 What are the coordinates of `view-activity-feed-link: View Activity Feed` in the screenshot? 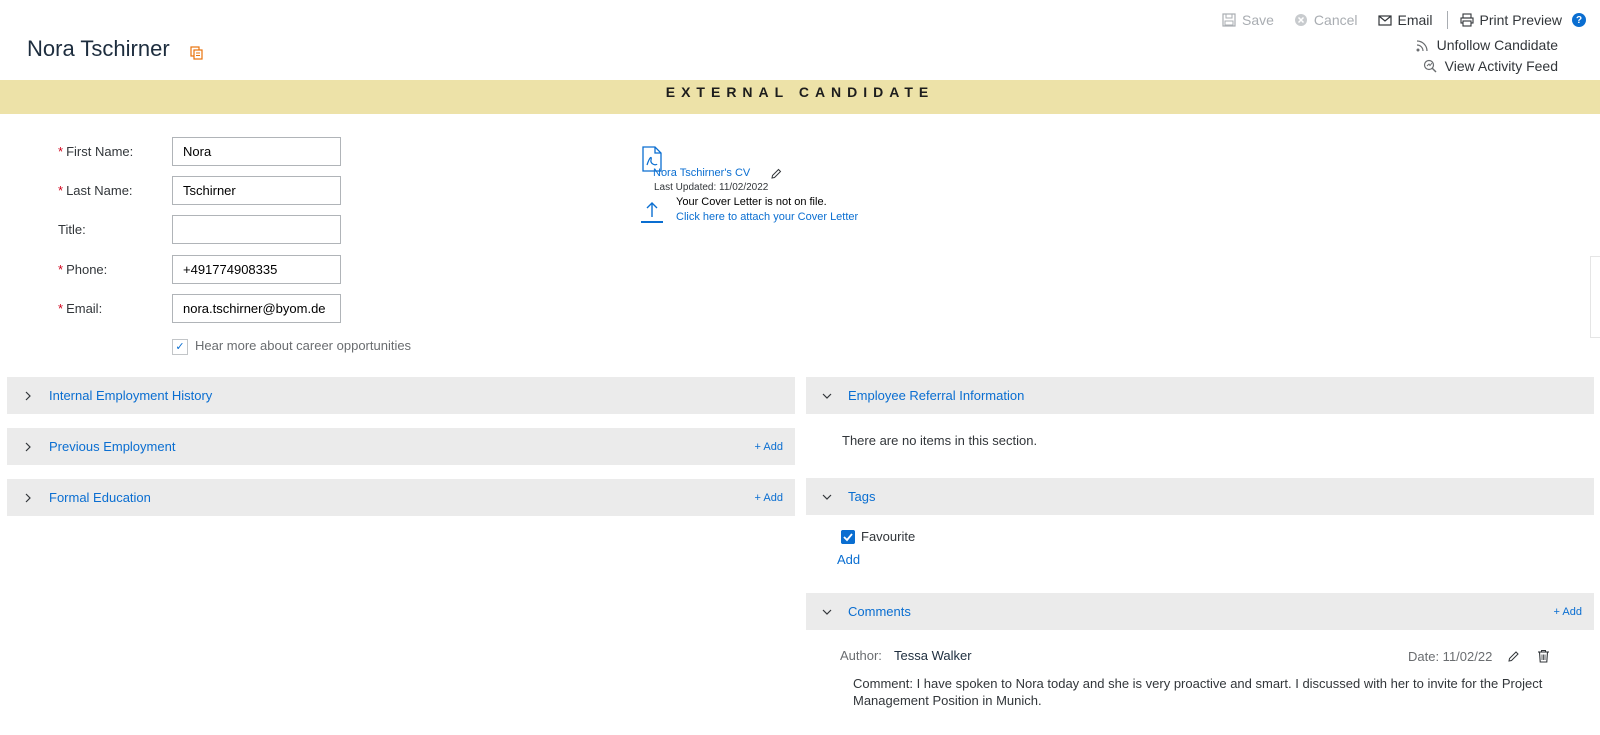 It's located at (1490, 66).